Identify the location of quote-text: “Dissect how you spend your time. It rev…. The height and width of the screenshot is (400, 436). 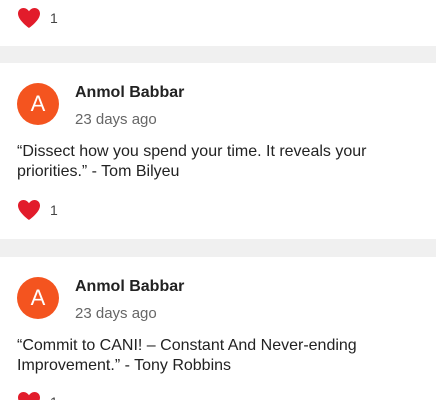
(192, 161).